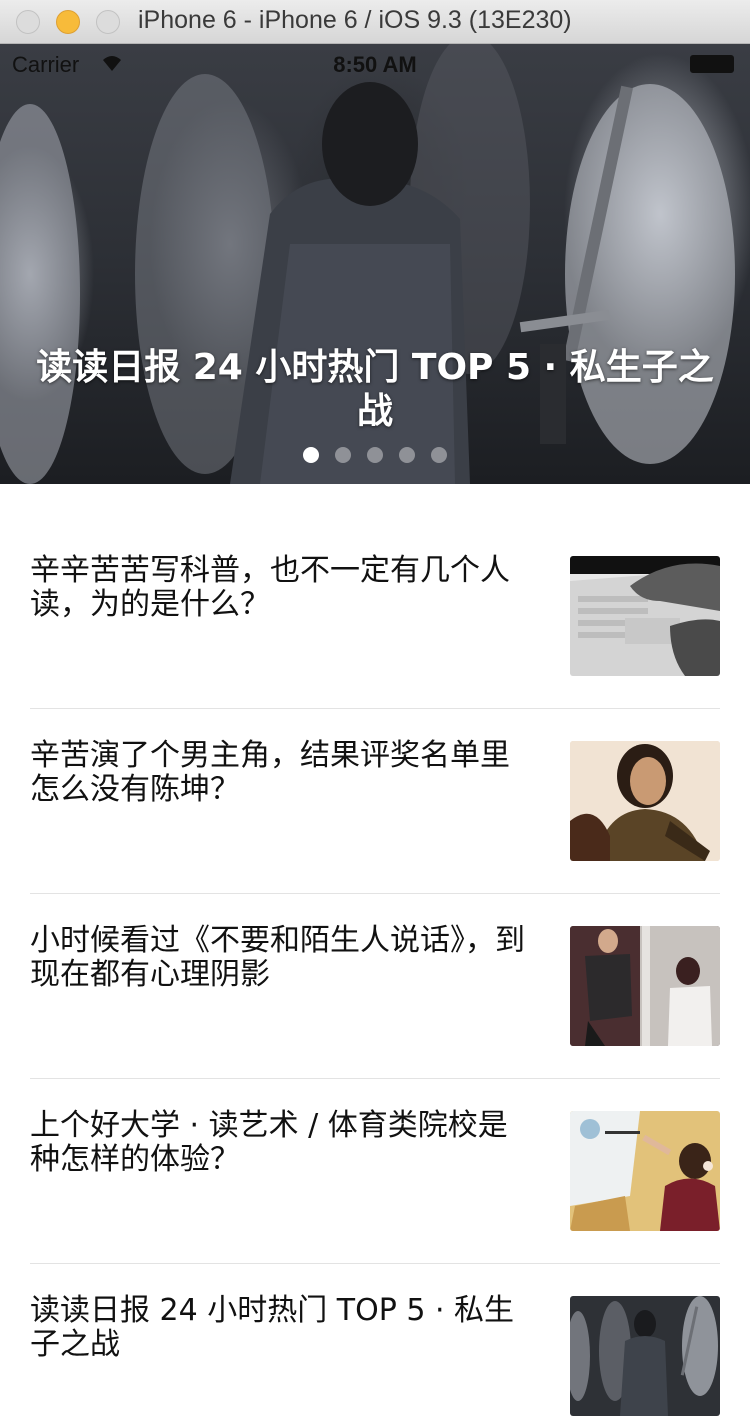 The width and height of the screenshot is (750, 1416). I want to click on knight-horses-photo-icon, so click(645, 1356).